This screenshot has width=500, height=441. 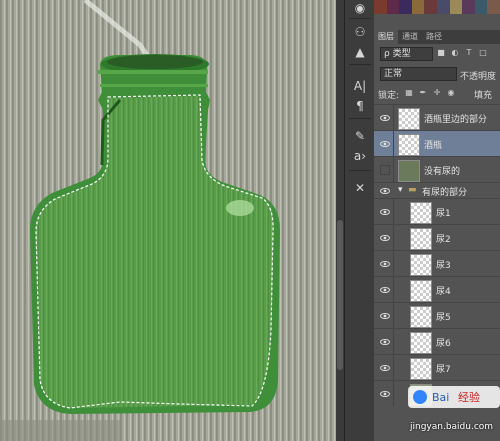 I want to click on layer-name: 尿7, so click(x=443, y=368).